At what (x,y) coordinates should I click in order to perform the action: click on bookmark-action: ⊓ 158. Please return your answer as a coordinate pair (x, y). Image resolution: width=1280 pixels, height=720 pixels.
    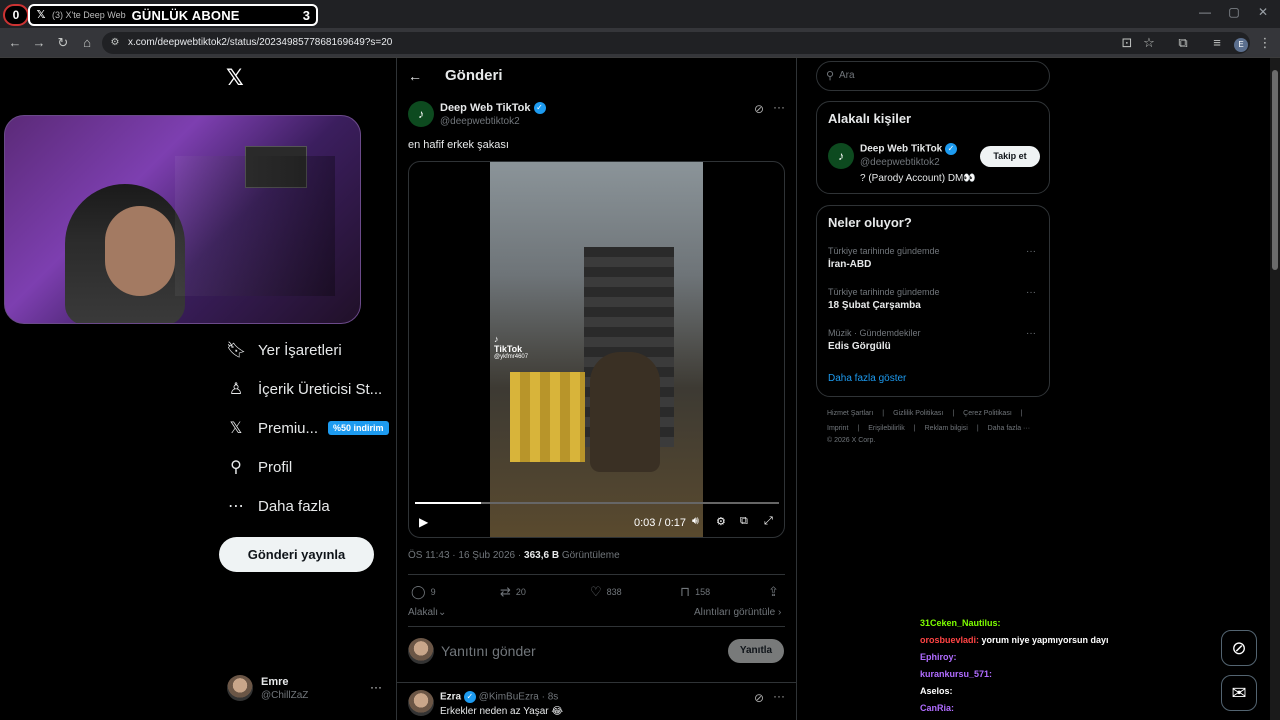
    Looking at the image, I should click on (695, 592).